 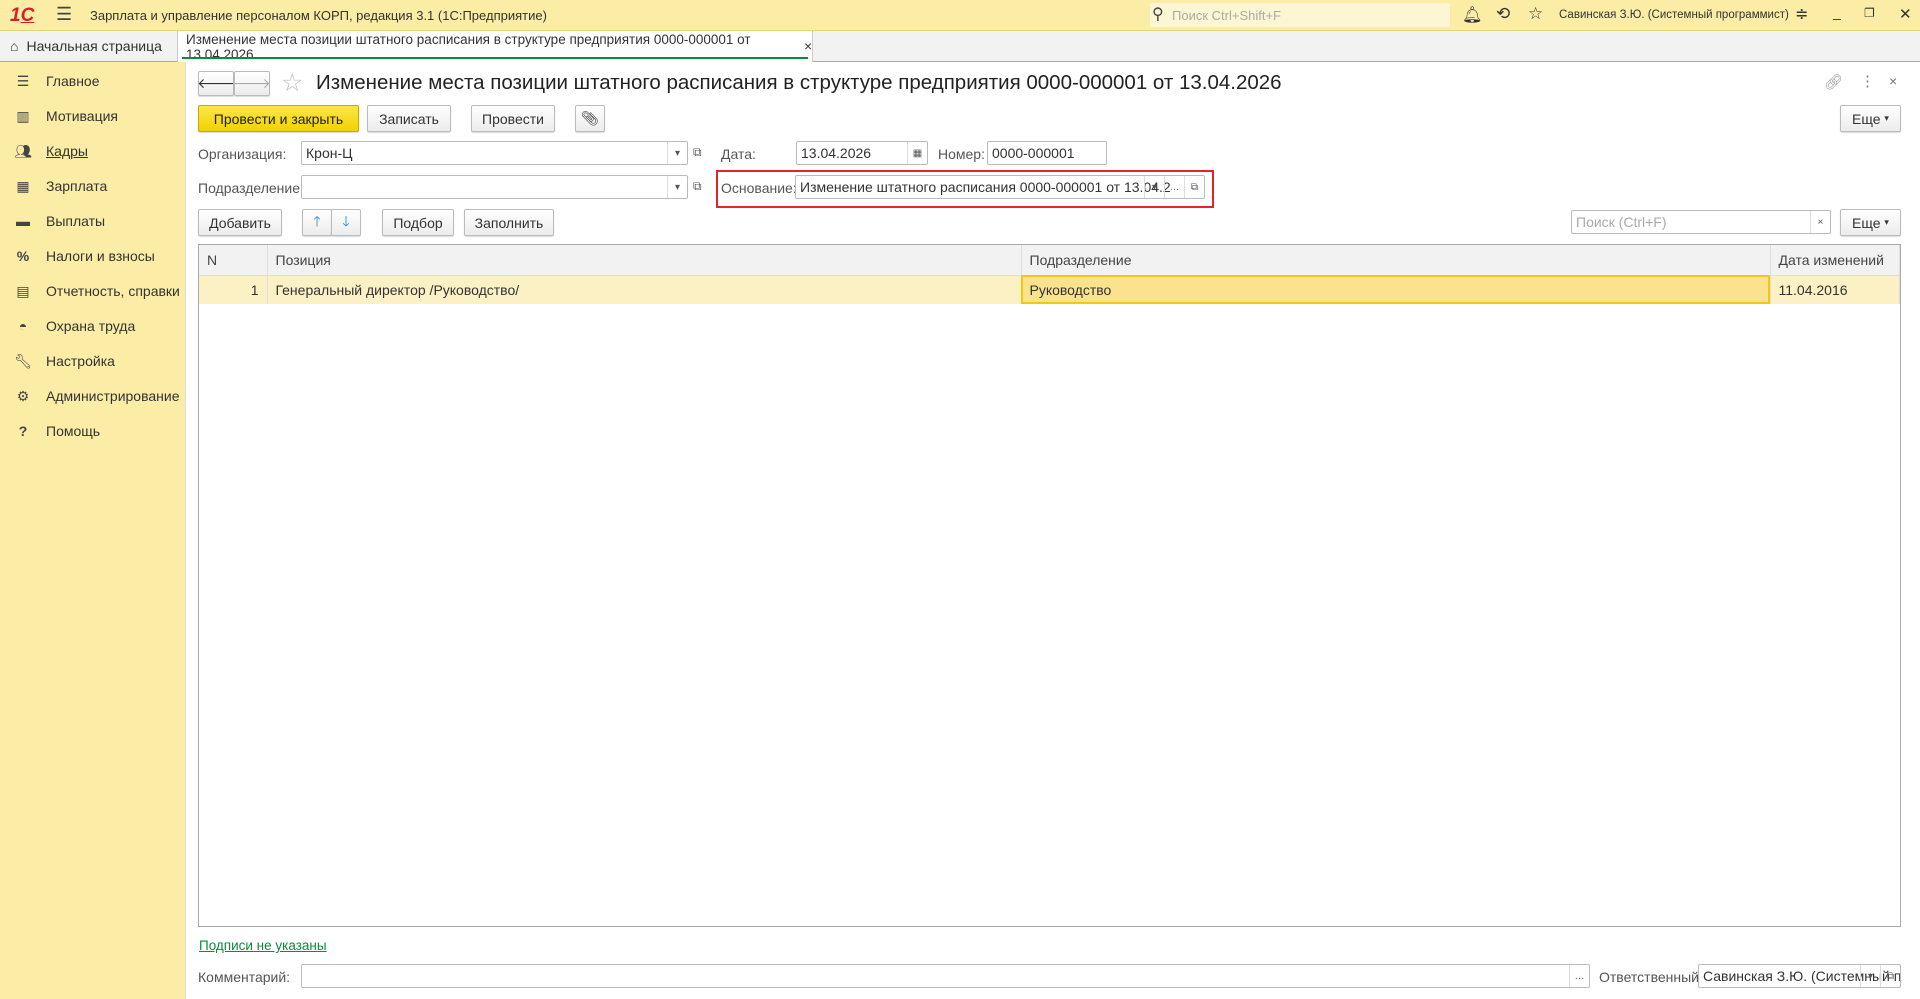 What do you see at coordinates (93, 431) in the screenshot?
I see `sidebar-item-help: ? Помощь` at bounding box center [93, 431].